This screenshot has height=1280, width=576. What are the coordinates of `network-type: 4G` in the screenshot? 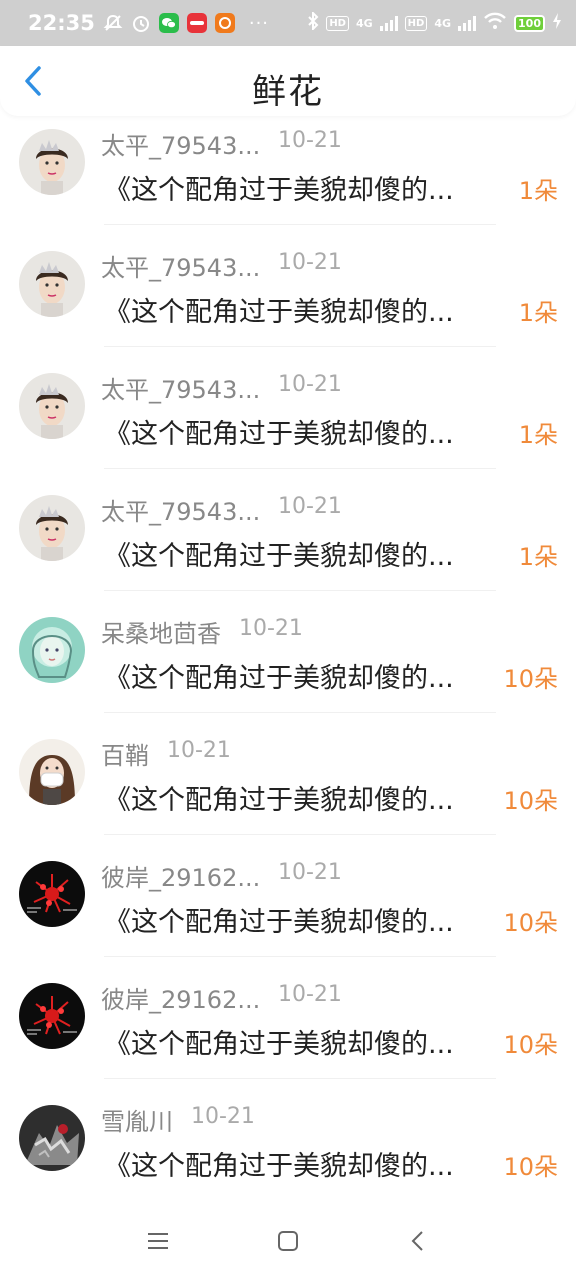 It's located at (364, 23).